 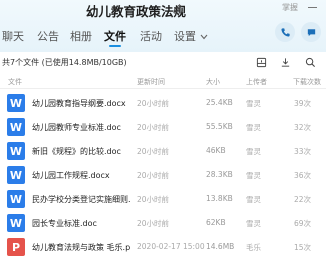 I want to click on column-size: 大小, so click(x=213, y=82).